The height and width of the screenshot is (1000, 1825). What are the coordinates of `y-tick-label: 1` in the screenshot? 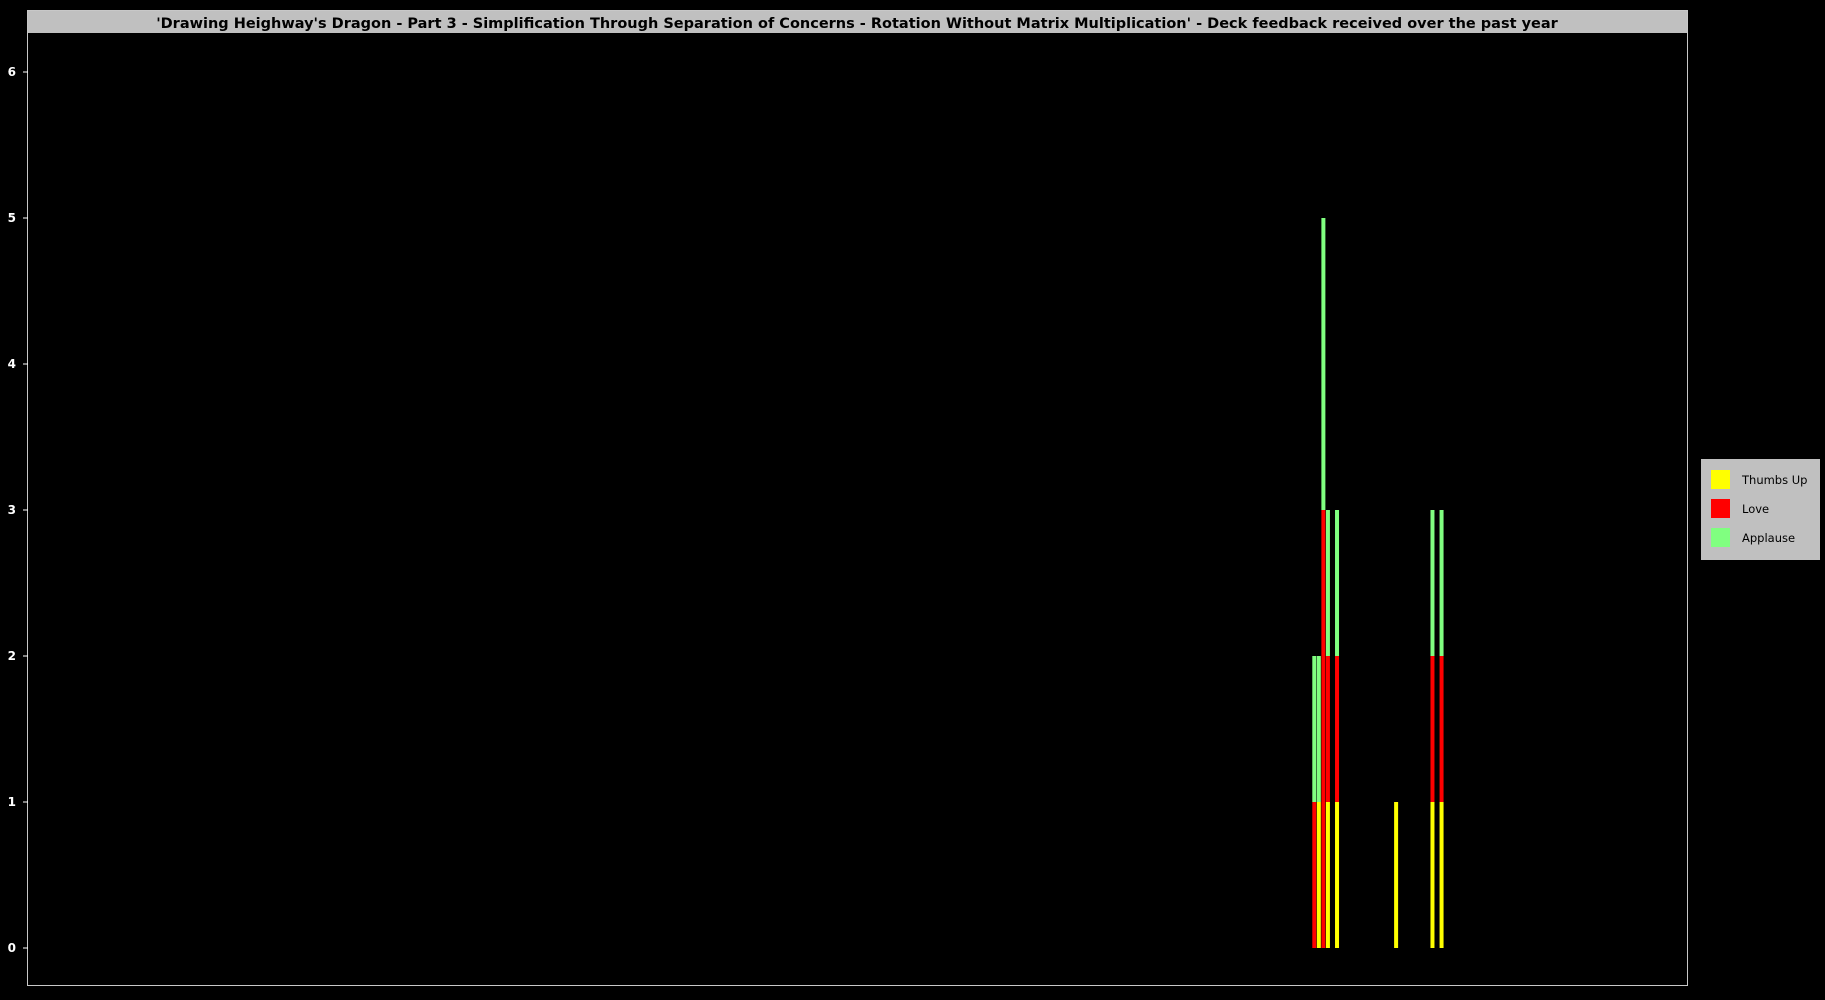 It's located at (12, 802).